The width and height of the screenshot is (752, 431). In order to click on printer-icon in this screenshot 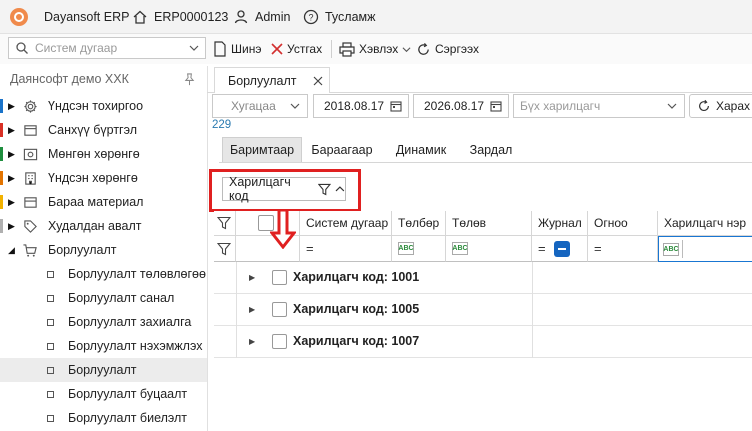, I will do `click(347, 49)`.